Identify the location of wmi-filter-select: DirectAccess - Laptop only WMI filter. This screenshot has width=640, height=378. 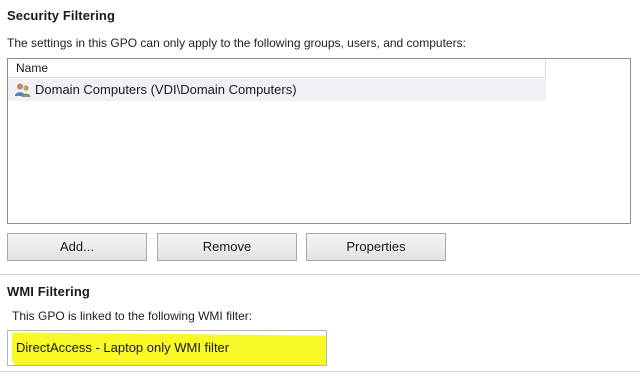
(167, 348).